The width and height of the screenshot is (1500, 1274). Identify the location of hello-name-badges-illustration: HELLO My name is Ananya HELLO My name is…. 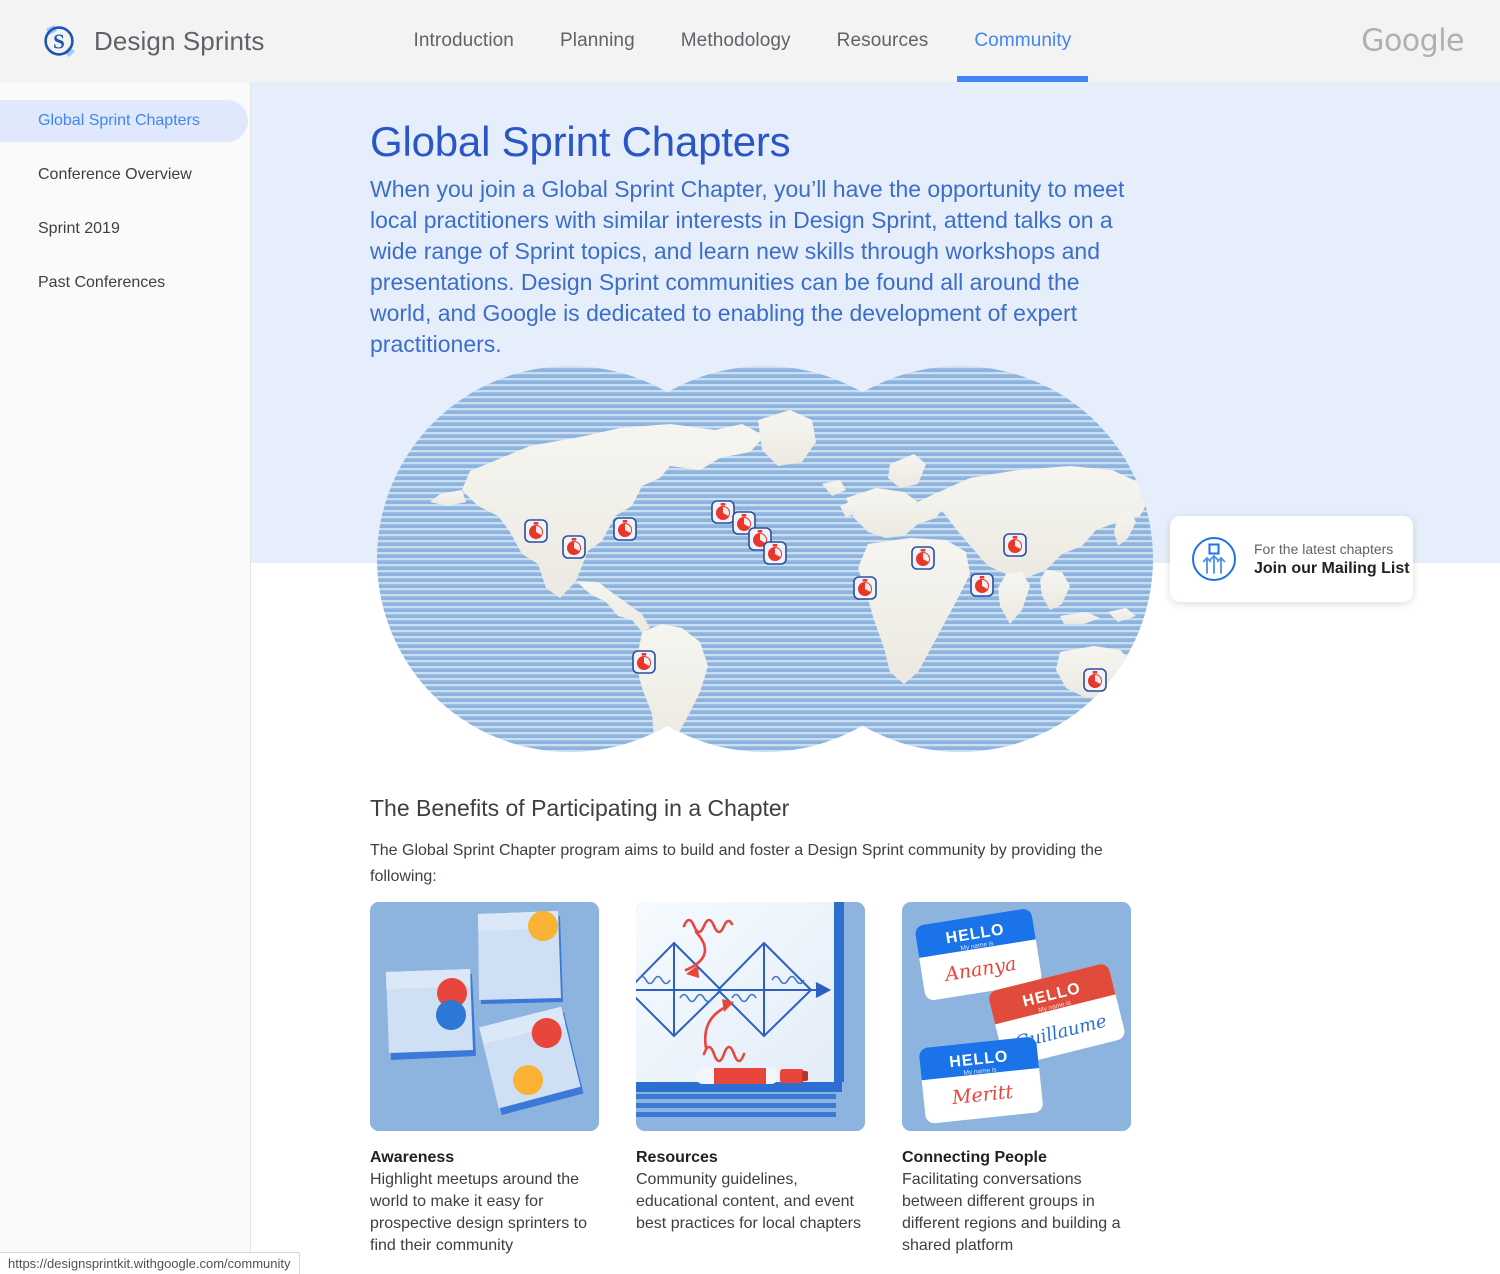
(1016, 1016).